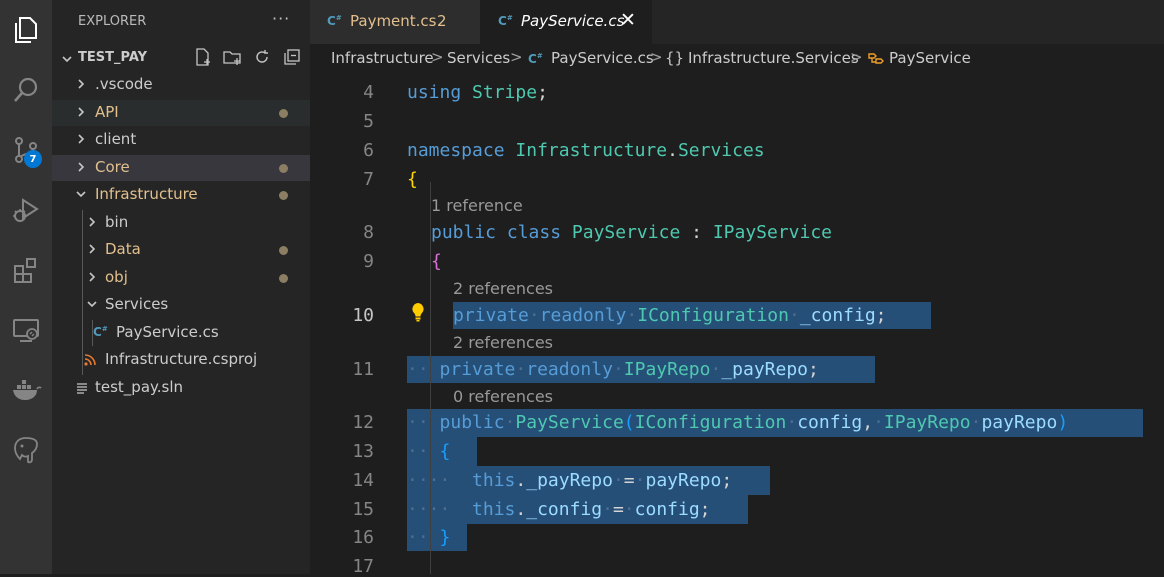  What do you see at coordinates (181, 85) in the screenshot?
I see `tree-item-vscode: .vscode` at bounding box center [181, 85].